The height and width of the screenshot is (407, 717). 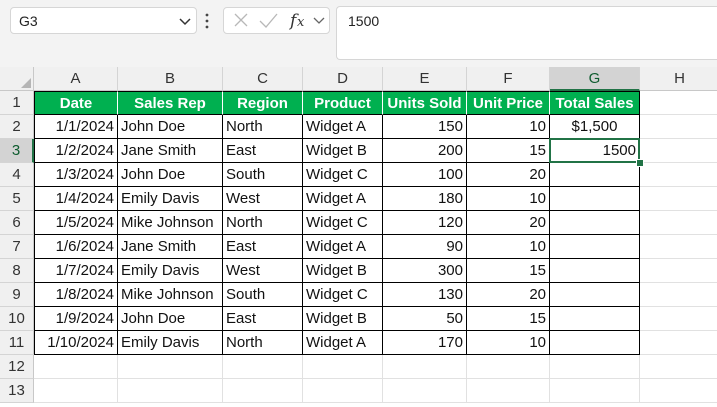 I want to click on cell-units-sold: 150, so click(x=425, y=127).